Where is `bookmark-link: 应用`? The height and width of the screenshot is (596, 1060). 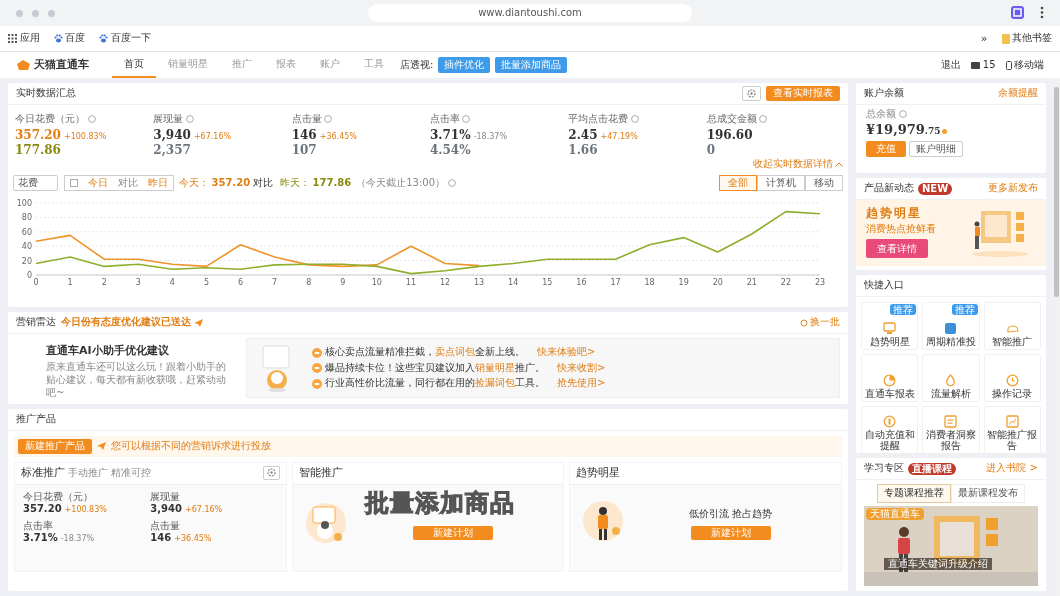 bookmark-link: 应用 is located at coordinates (29, 38).